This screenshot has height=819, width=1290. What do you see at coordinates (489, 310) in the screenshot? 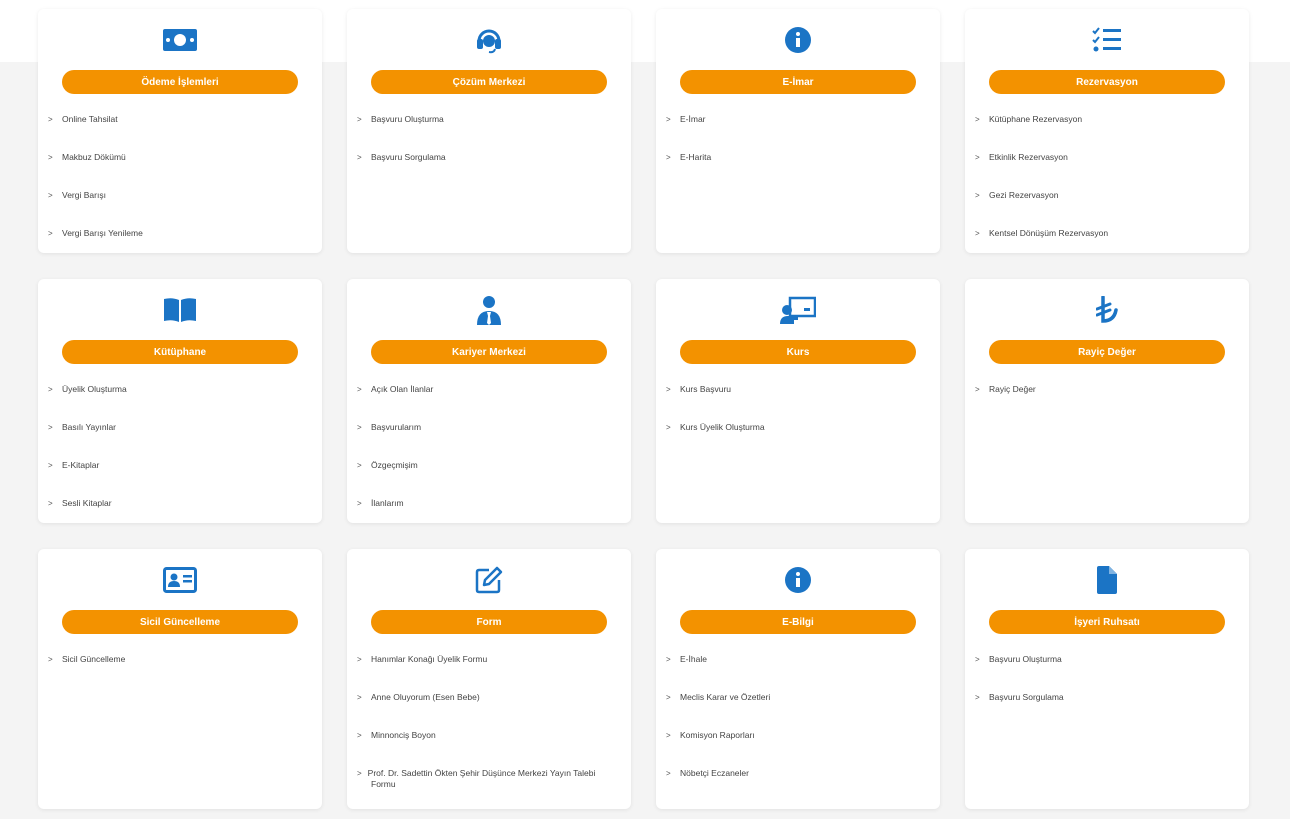
I see `user-tie-icon` at bounding box center [489, 310].